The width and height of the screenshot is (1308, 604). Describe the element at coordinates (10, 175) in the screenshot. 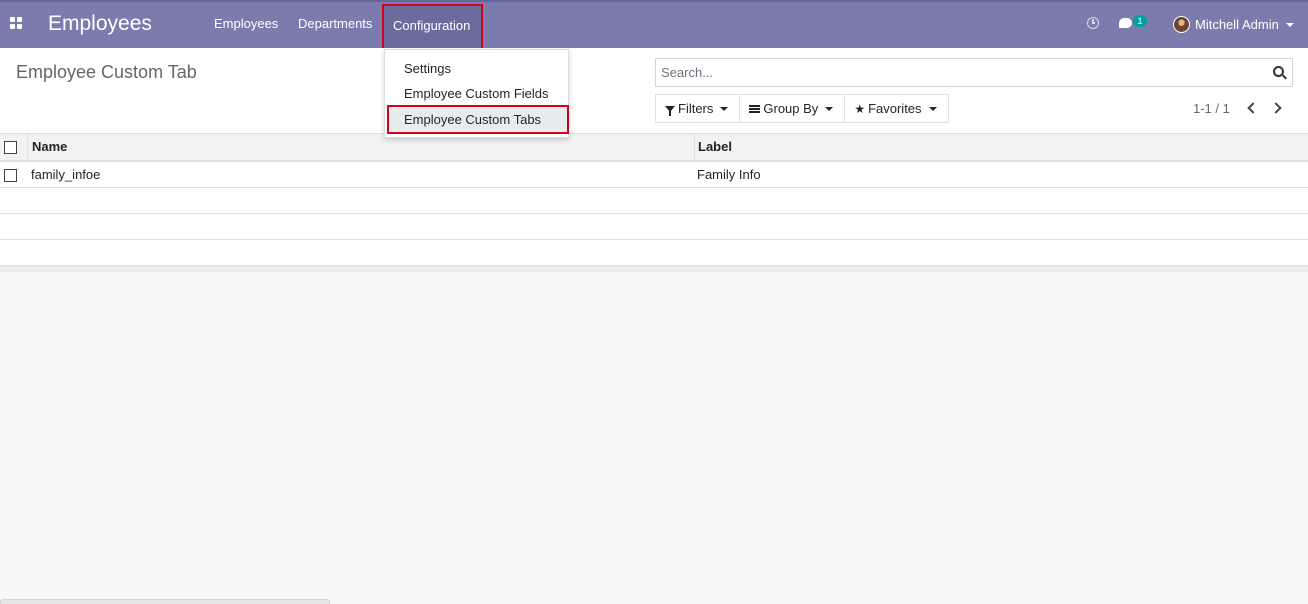

I see `row-checkbox` at that location.